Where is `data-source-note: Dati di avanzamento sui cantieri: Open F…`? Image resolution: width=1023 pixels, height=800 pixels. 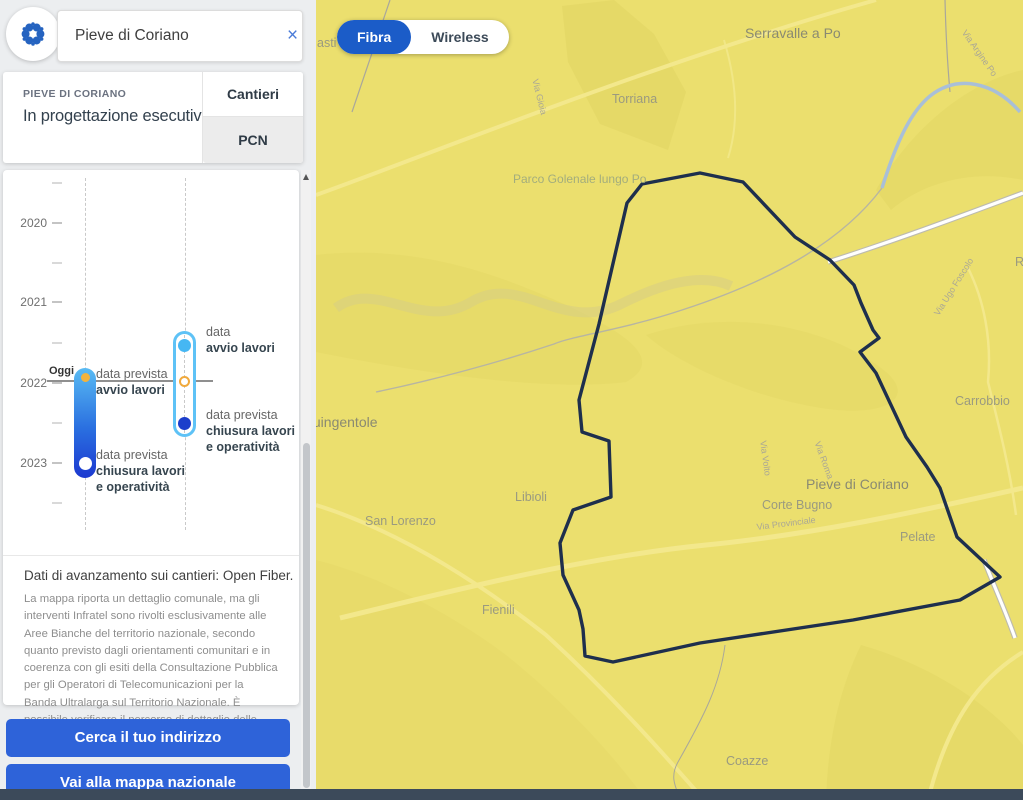
data-source-note: Dati di avanzamento sui cantieri: Open F… is located at coordinates (159, 575).